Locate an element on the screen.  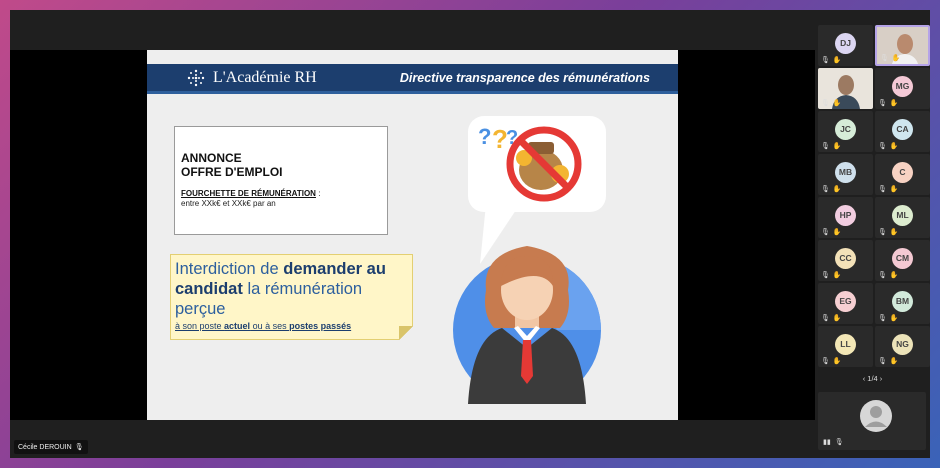
participant-avatar: C is located at coordinates (902, 172).